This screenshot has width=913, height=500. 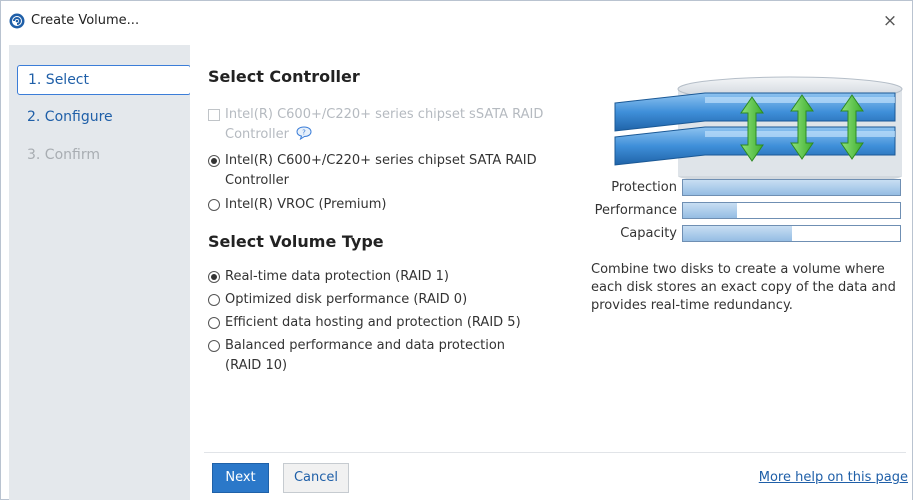 I want to click on volume-option-raid1: Real-time data protection (RAID 1), so click(x=393, y=277).